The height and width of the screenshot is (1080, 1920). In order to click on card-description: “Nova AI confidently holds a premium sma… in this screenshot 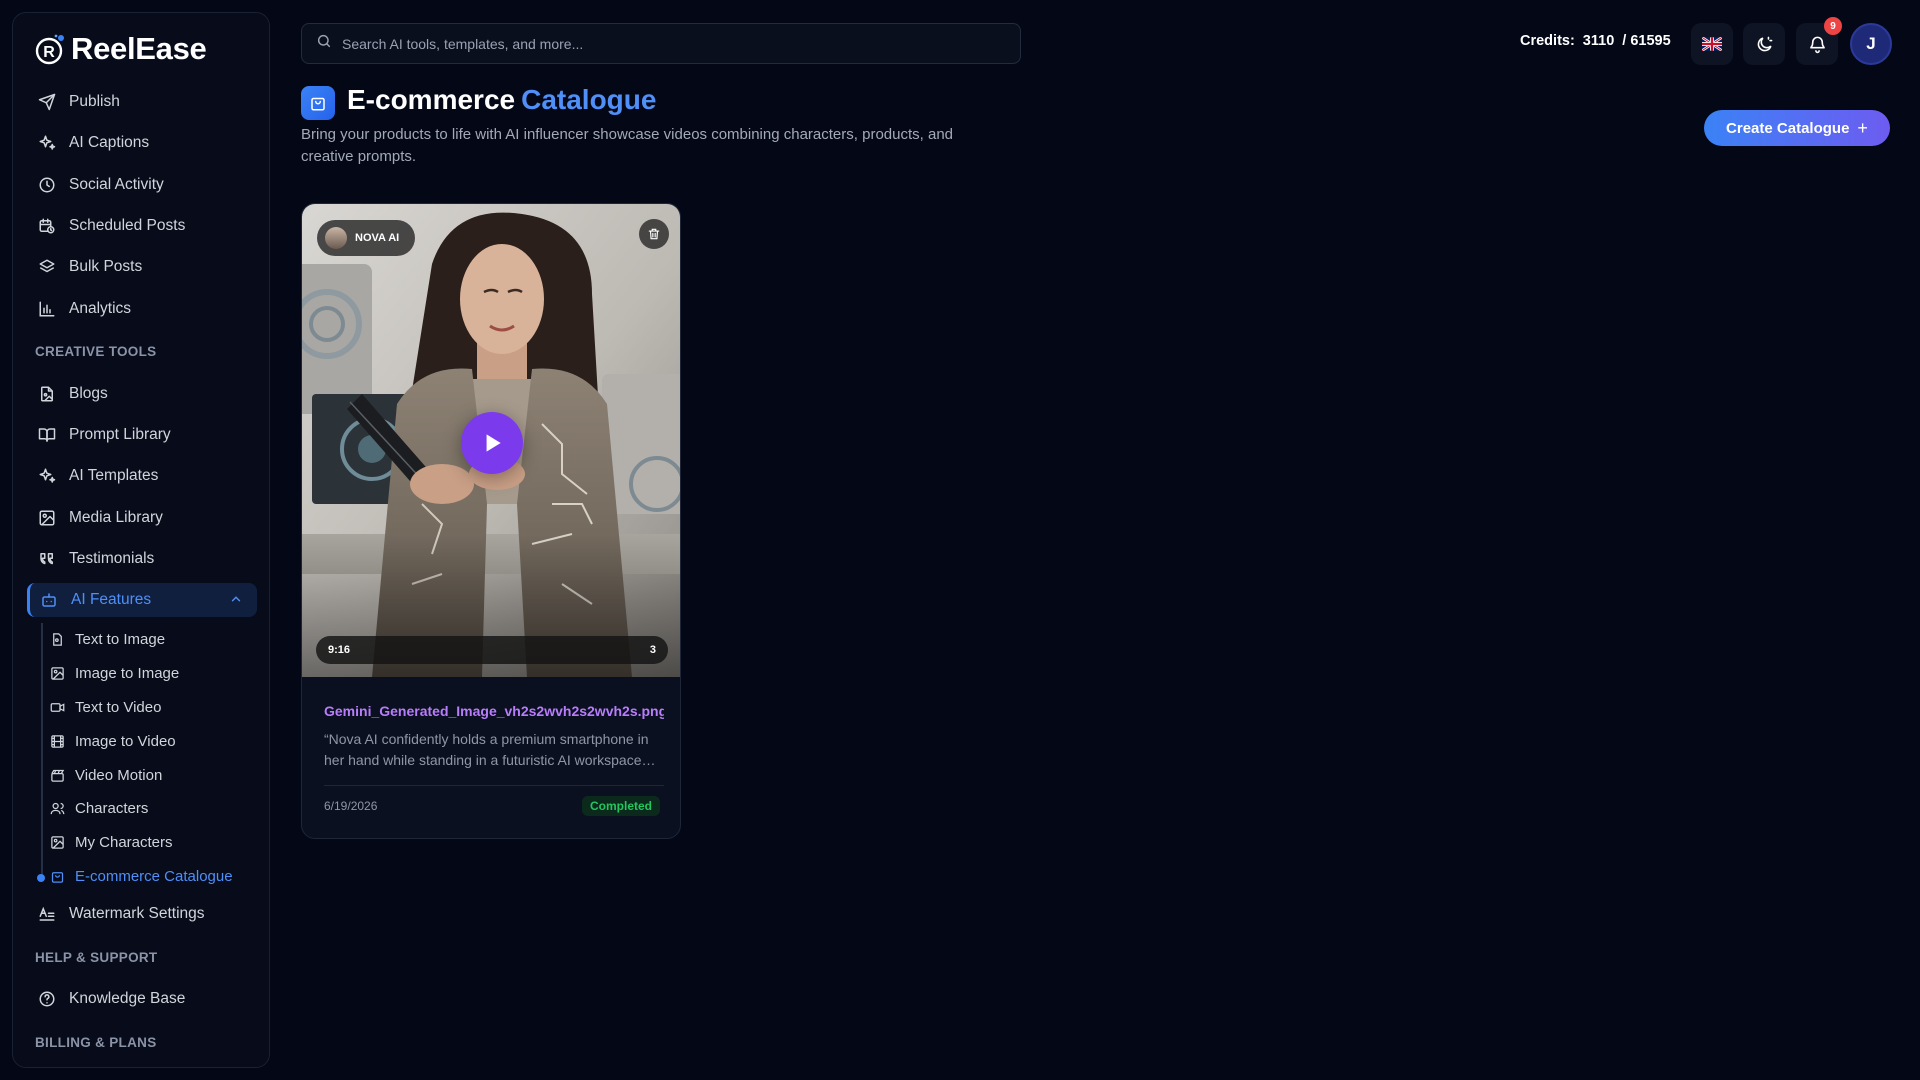, I will do `click(490, 749)`.